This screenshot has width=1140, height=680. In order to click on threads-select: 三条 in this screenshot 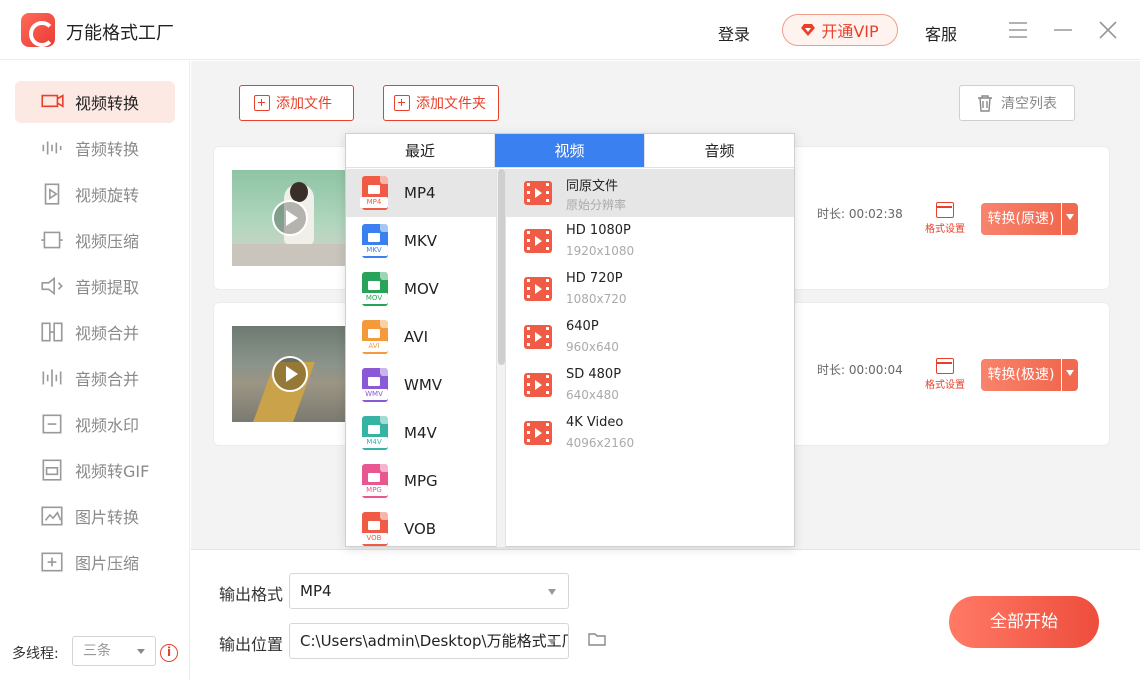, I will do `click(114, 651)`.